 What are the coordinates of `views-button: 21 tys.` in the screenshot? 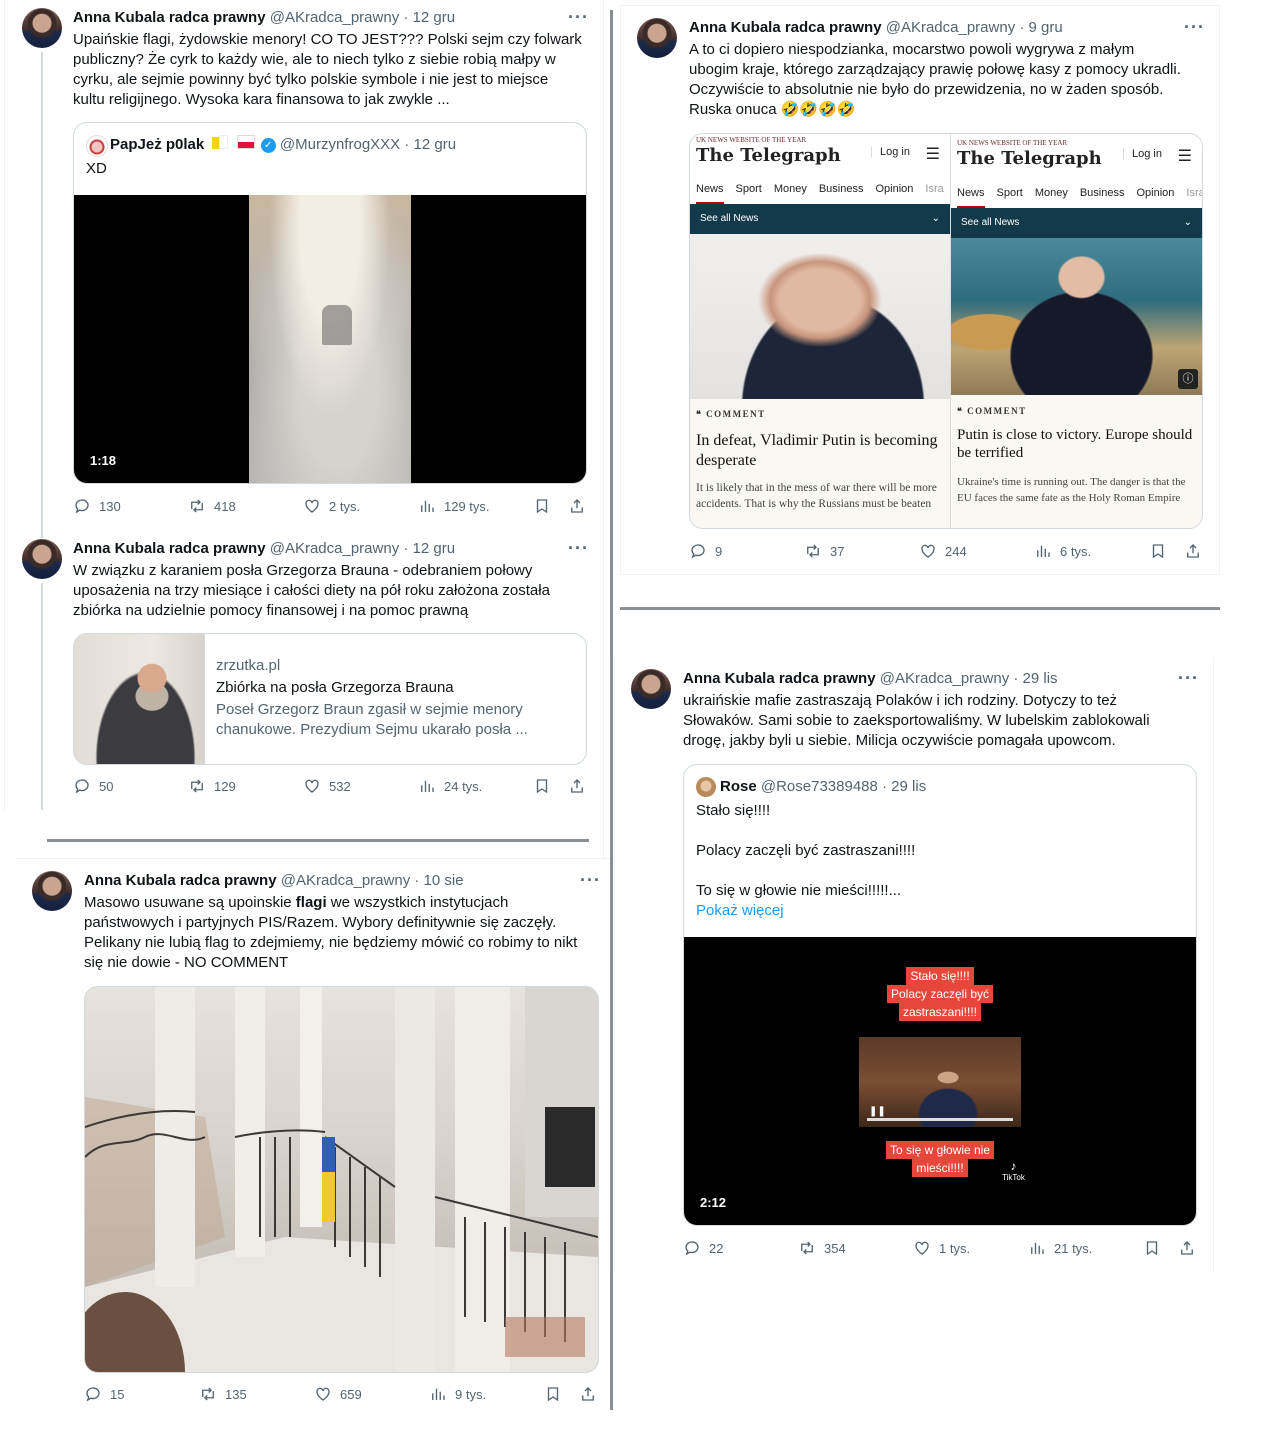 It's located at (1060, 1248).